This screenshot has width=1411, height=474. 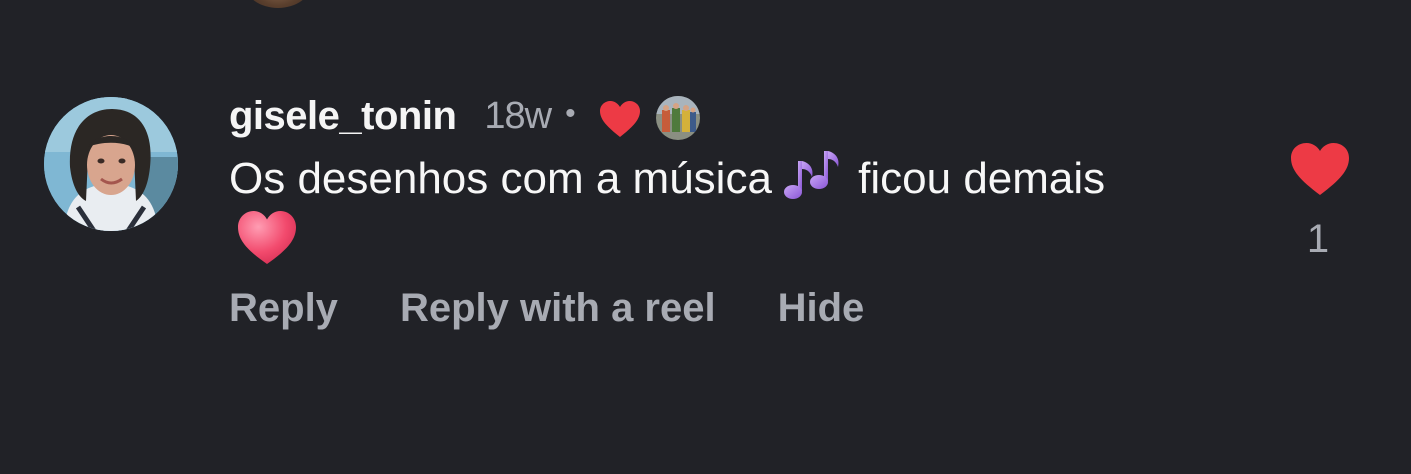 What do you see at coordinates (267, 238) in the screenshot?
I see `pink-heart-emoji` at bounding box center [267, 238].